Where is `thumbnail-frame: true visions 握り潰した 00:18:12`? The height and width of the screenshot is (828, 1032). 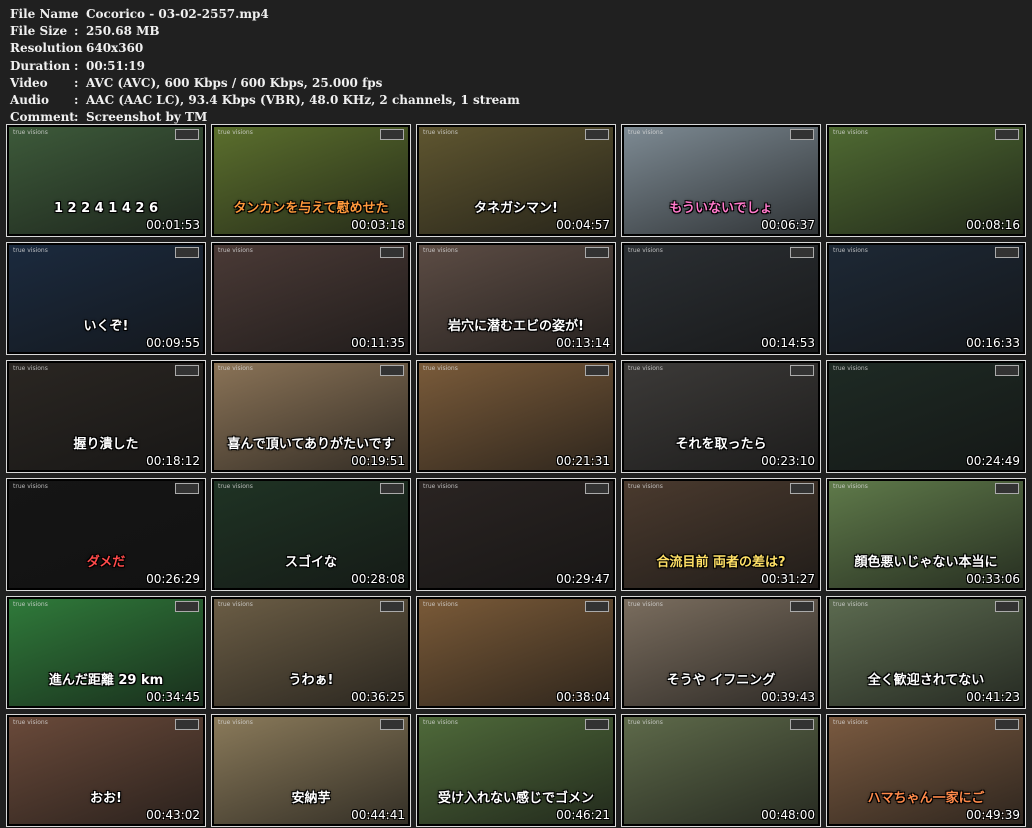
thumbnail-frame: true visions 握り潰した 00:18:12 is located at coordinates (106, 416).